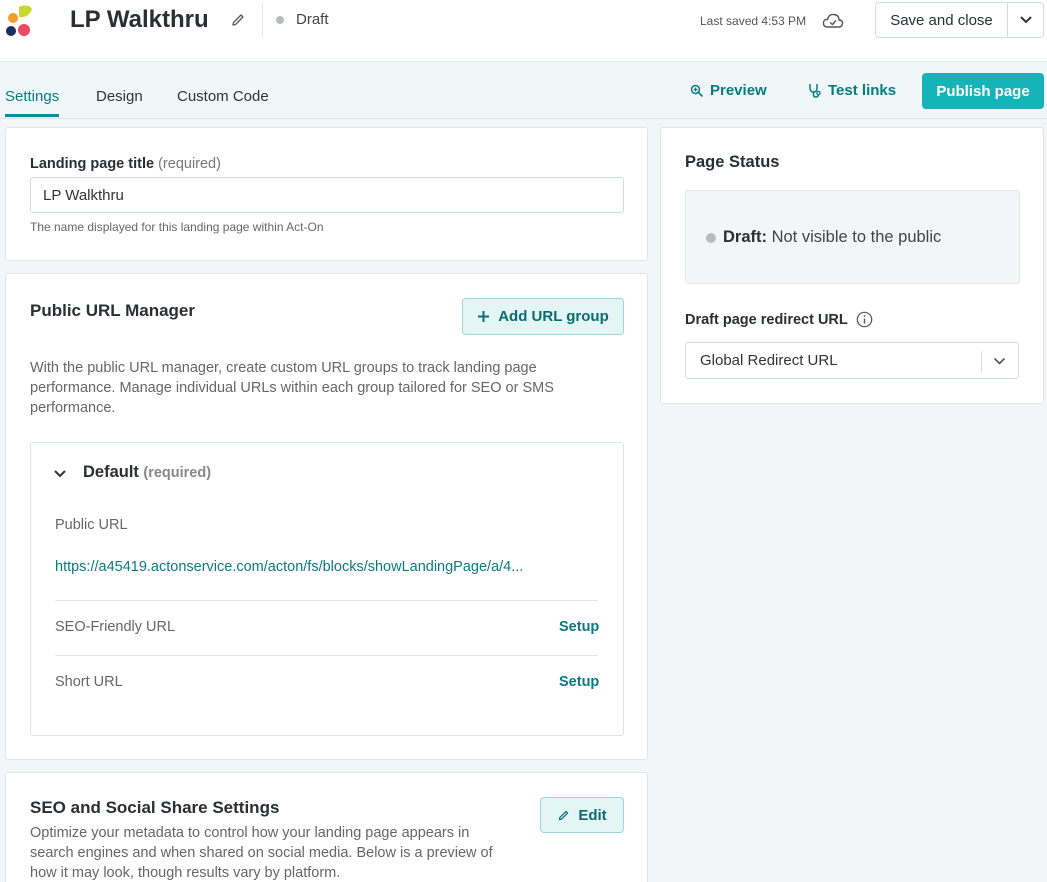 This screenshot has width=1047, height=882. I want to click on save-options-dropdown-button, so click(1025, 20).